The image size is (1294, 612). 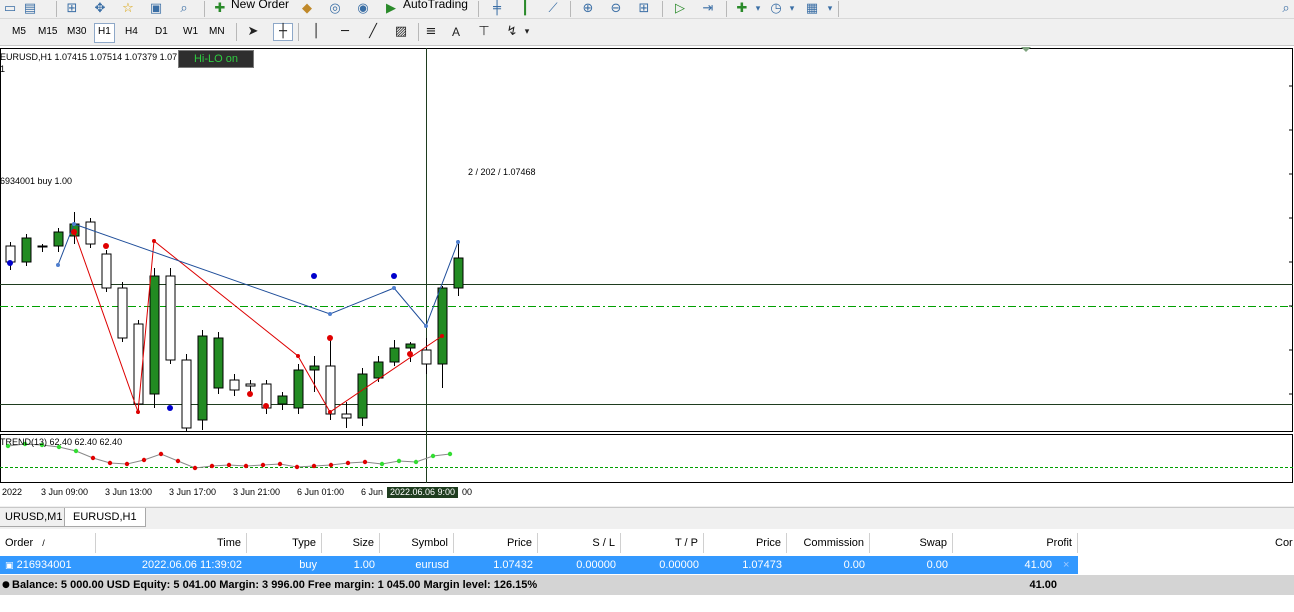 I want to click on navigator-icon: ▣, so click(x=156, y=9).